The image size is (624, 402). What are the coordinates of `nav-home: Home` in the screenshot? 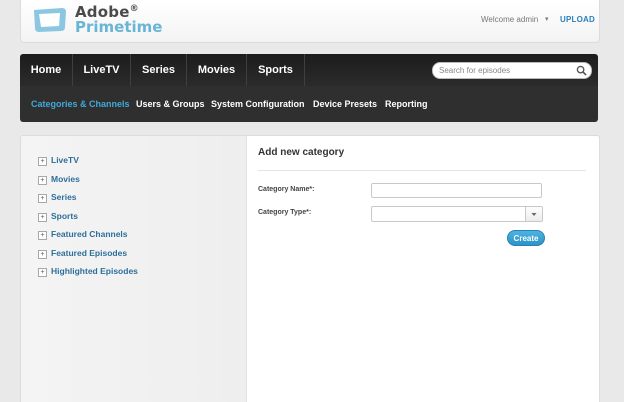 It's located at (46, 70).